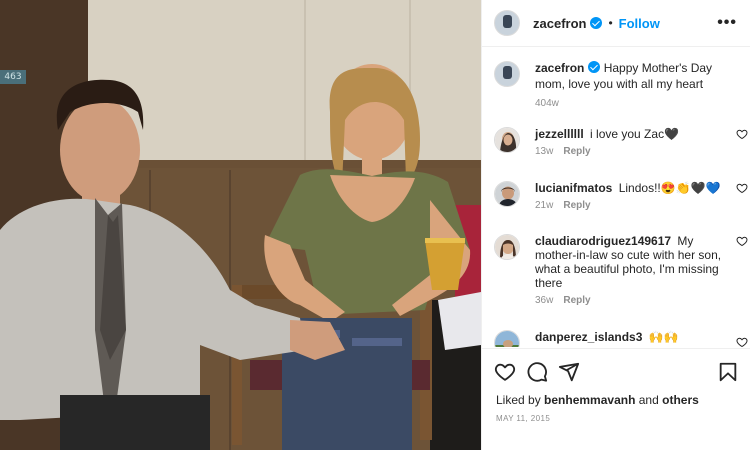  Describe the element at coordinates (621, 142) in the screenshot. I see `comment-item: jezzellllll i love you Zac🖤 13w Reply` at that location.